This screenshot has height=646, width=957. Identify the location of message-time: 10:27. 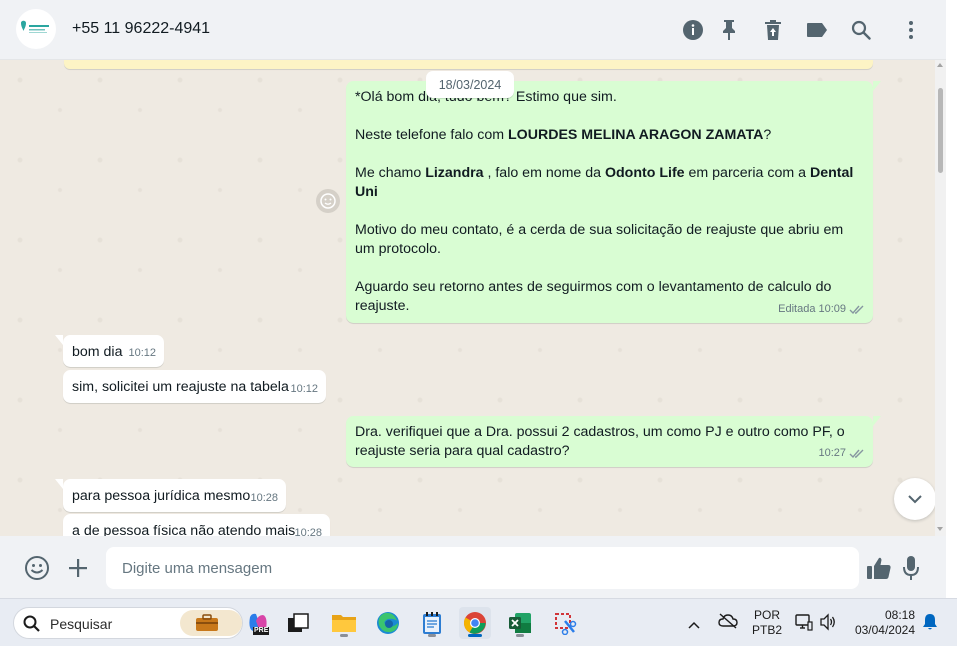
(832, 453).